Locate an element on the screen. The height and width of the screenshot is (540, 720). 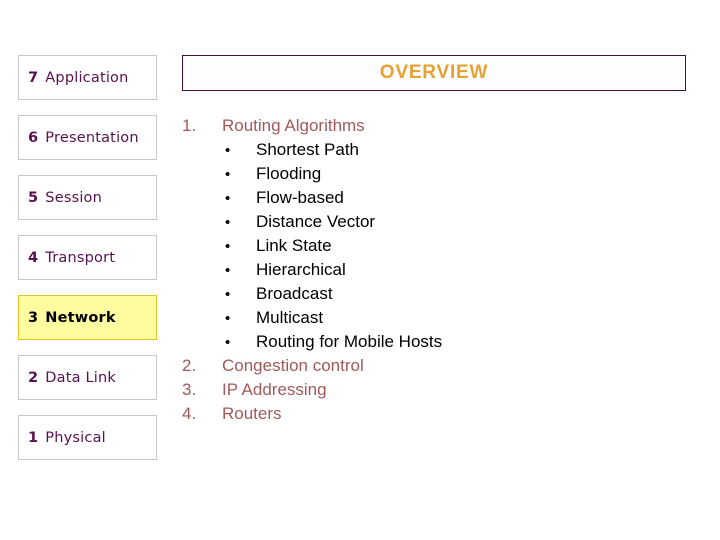
outline-bullet-item: • Distance Vector is located at coordinates (434, 224).